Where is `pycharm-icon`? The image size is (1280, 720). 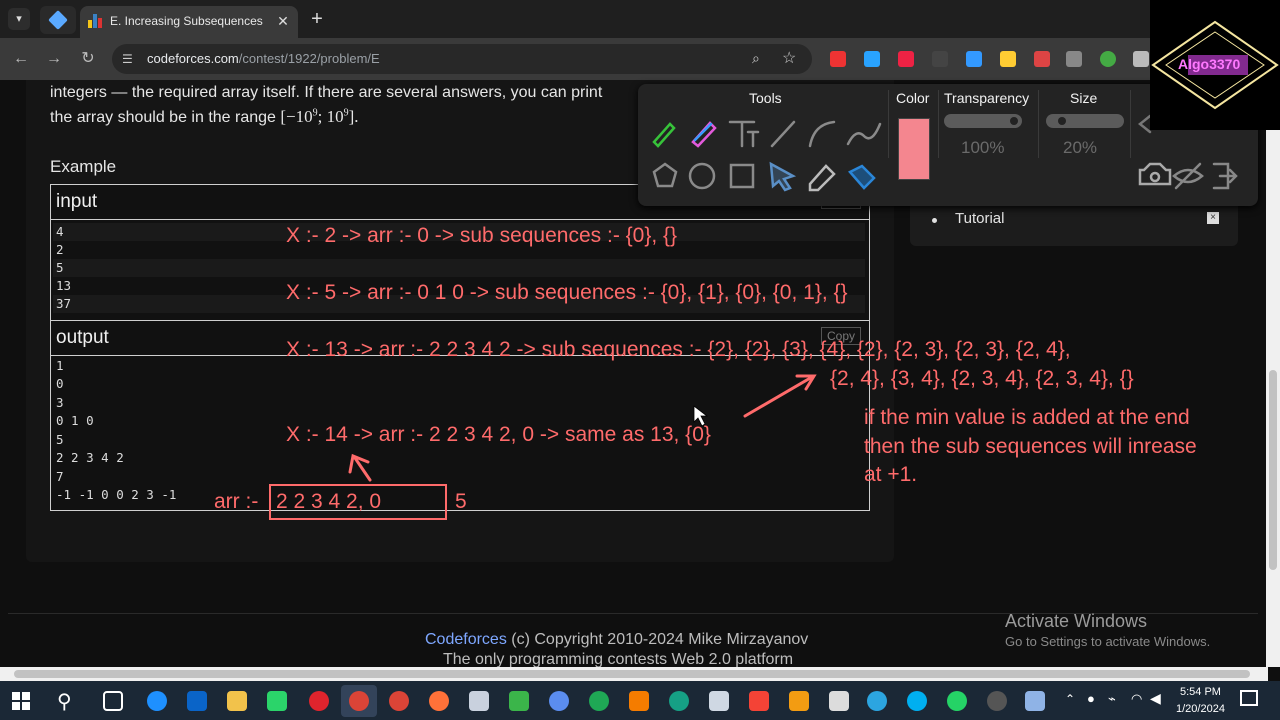
pycharm-icon is located at coordinates (277, 701).